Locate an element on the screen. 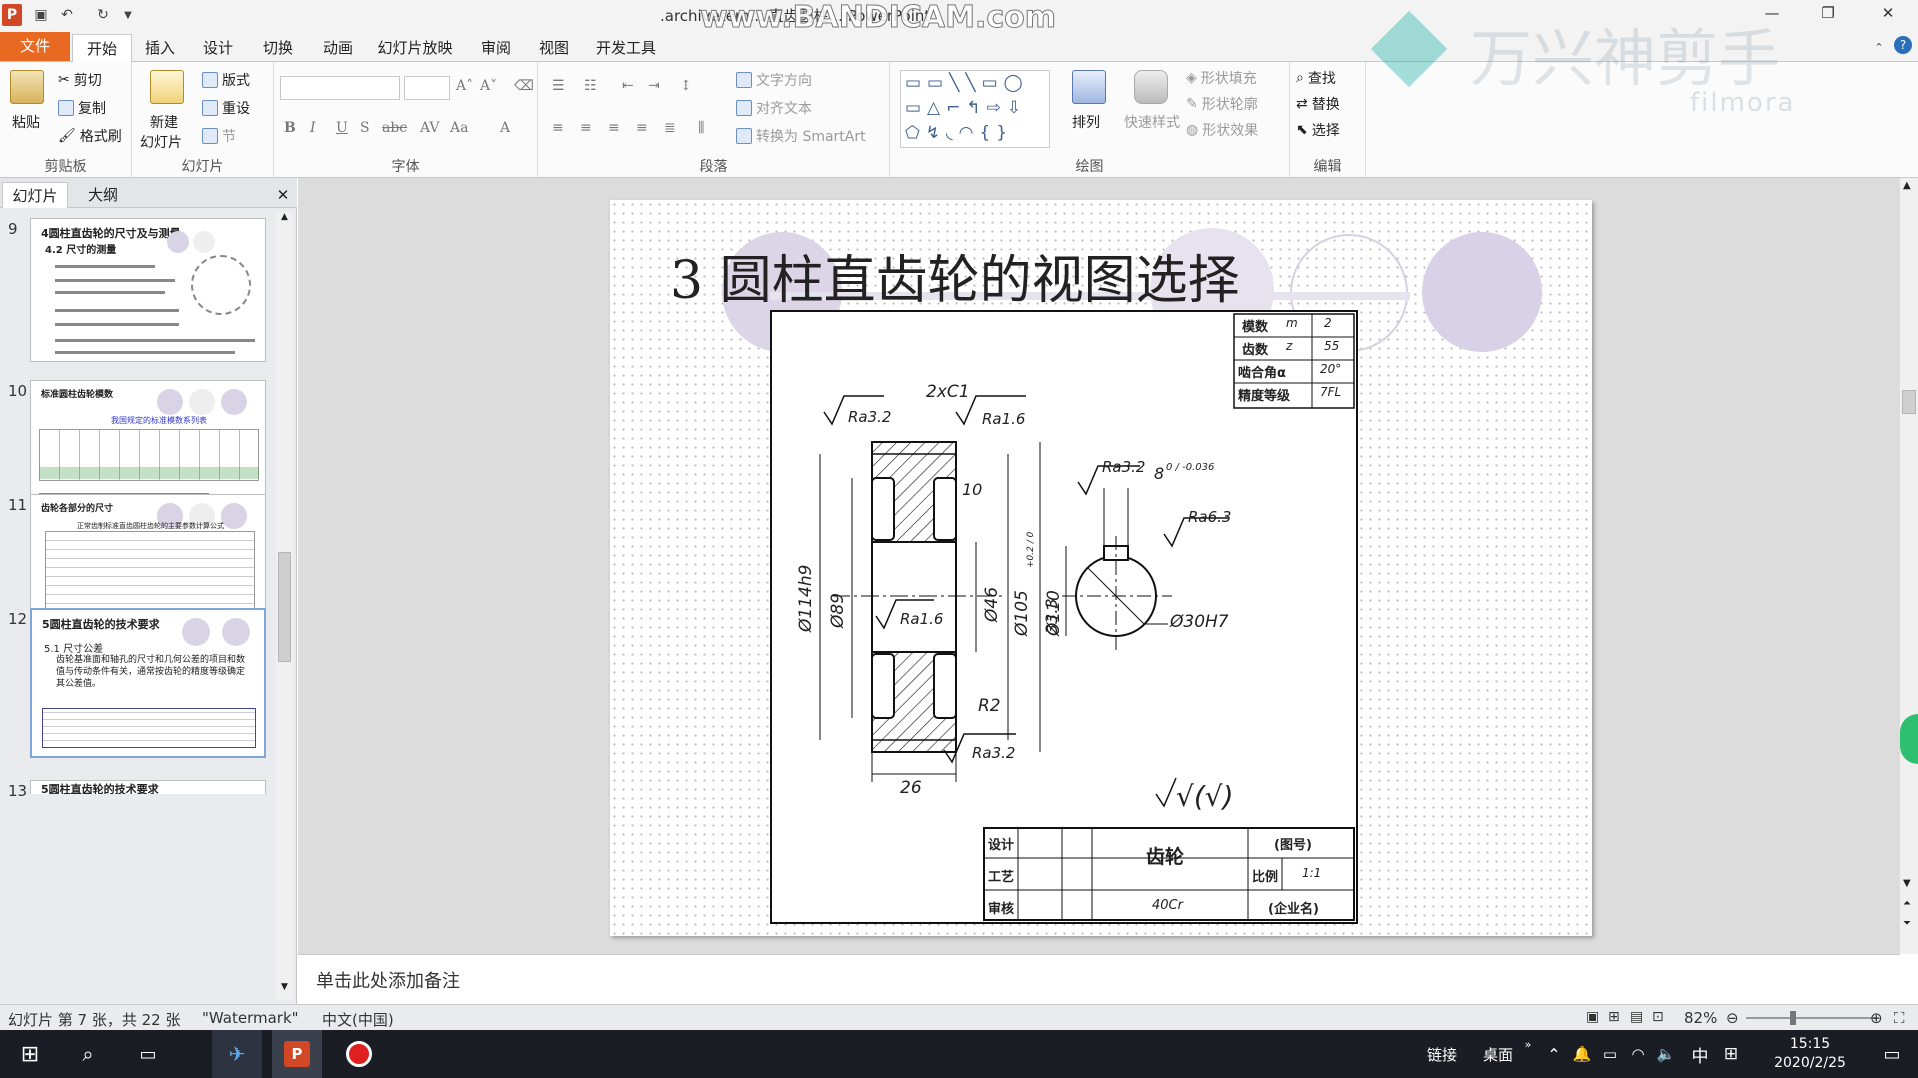 The height and width of the screenshot is (1078, 1918). volume-icon: 🔈 is located at coordinates (1666, 1054).